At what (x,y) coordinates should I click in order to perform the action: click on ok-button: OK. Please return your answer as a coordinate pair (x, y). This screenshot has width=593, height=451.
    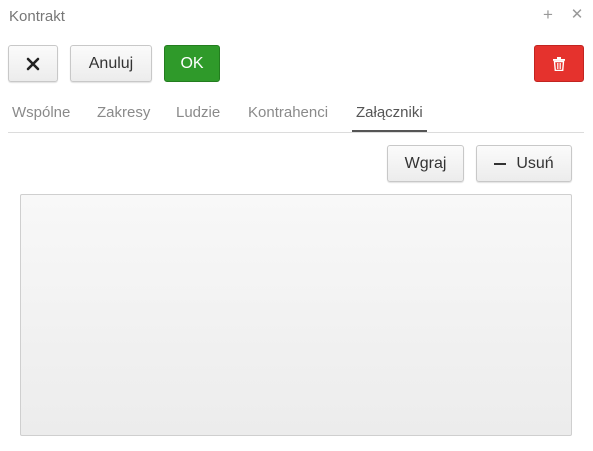
    Looking at the image, I should click on (192, 63).